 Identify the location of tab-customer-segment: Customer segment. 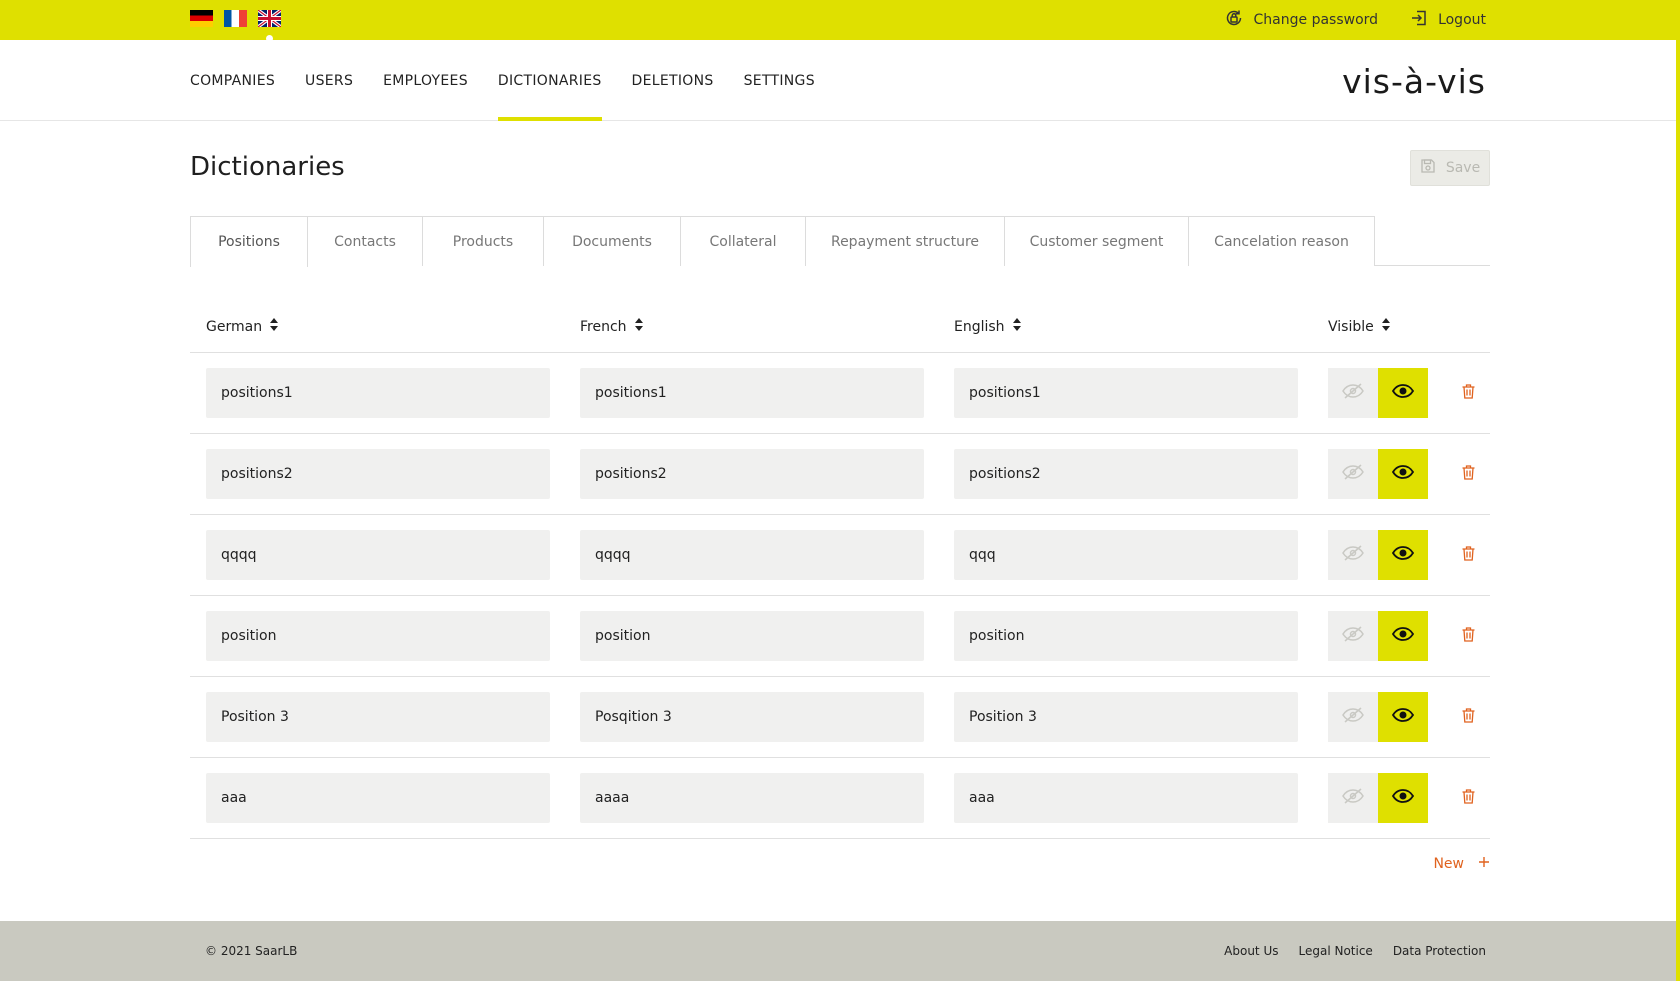
(1096, 241).